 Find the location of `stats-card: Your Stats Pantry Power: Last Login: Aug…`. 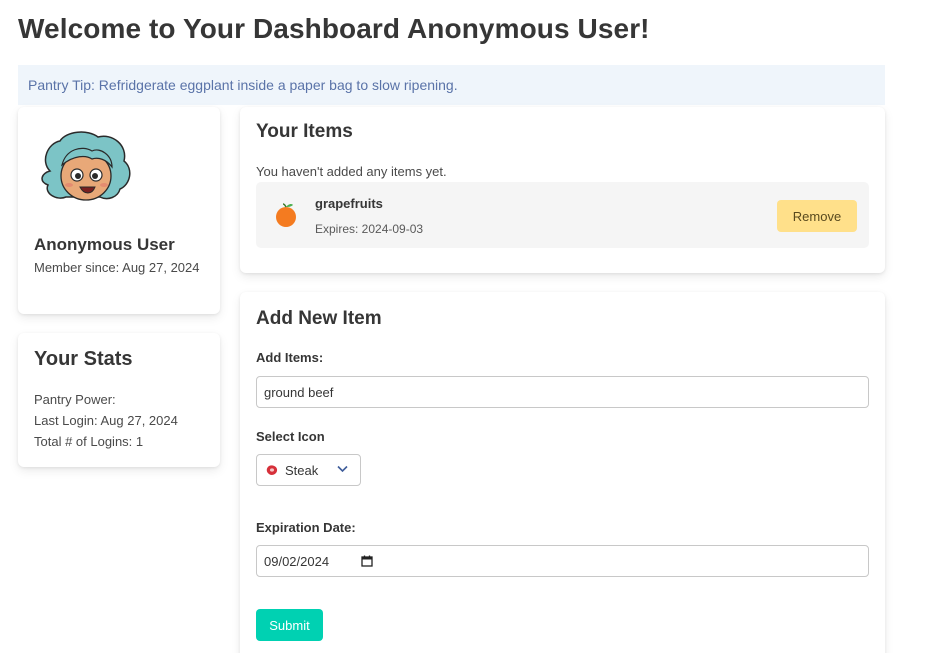

stats-card: Your Stats Pantry Power: Last Login: Aug… is located at coordinates (119, 400).